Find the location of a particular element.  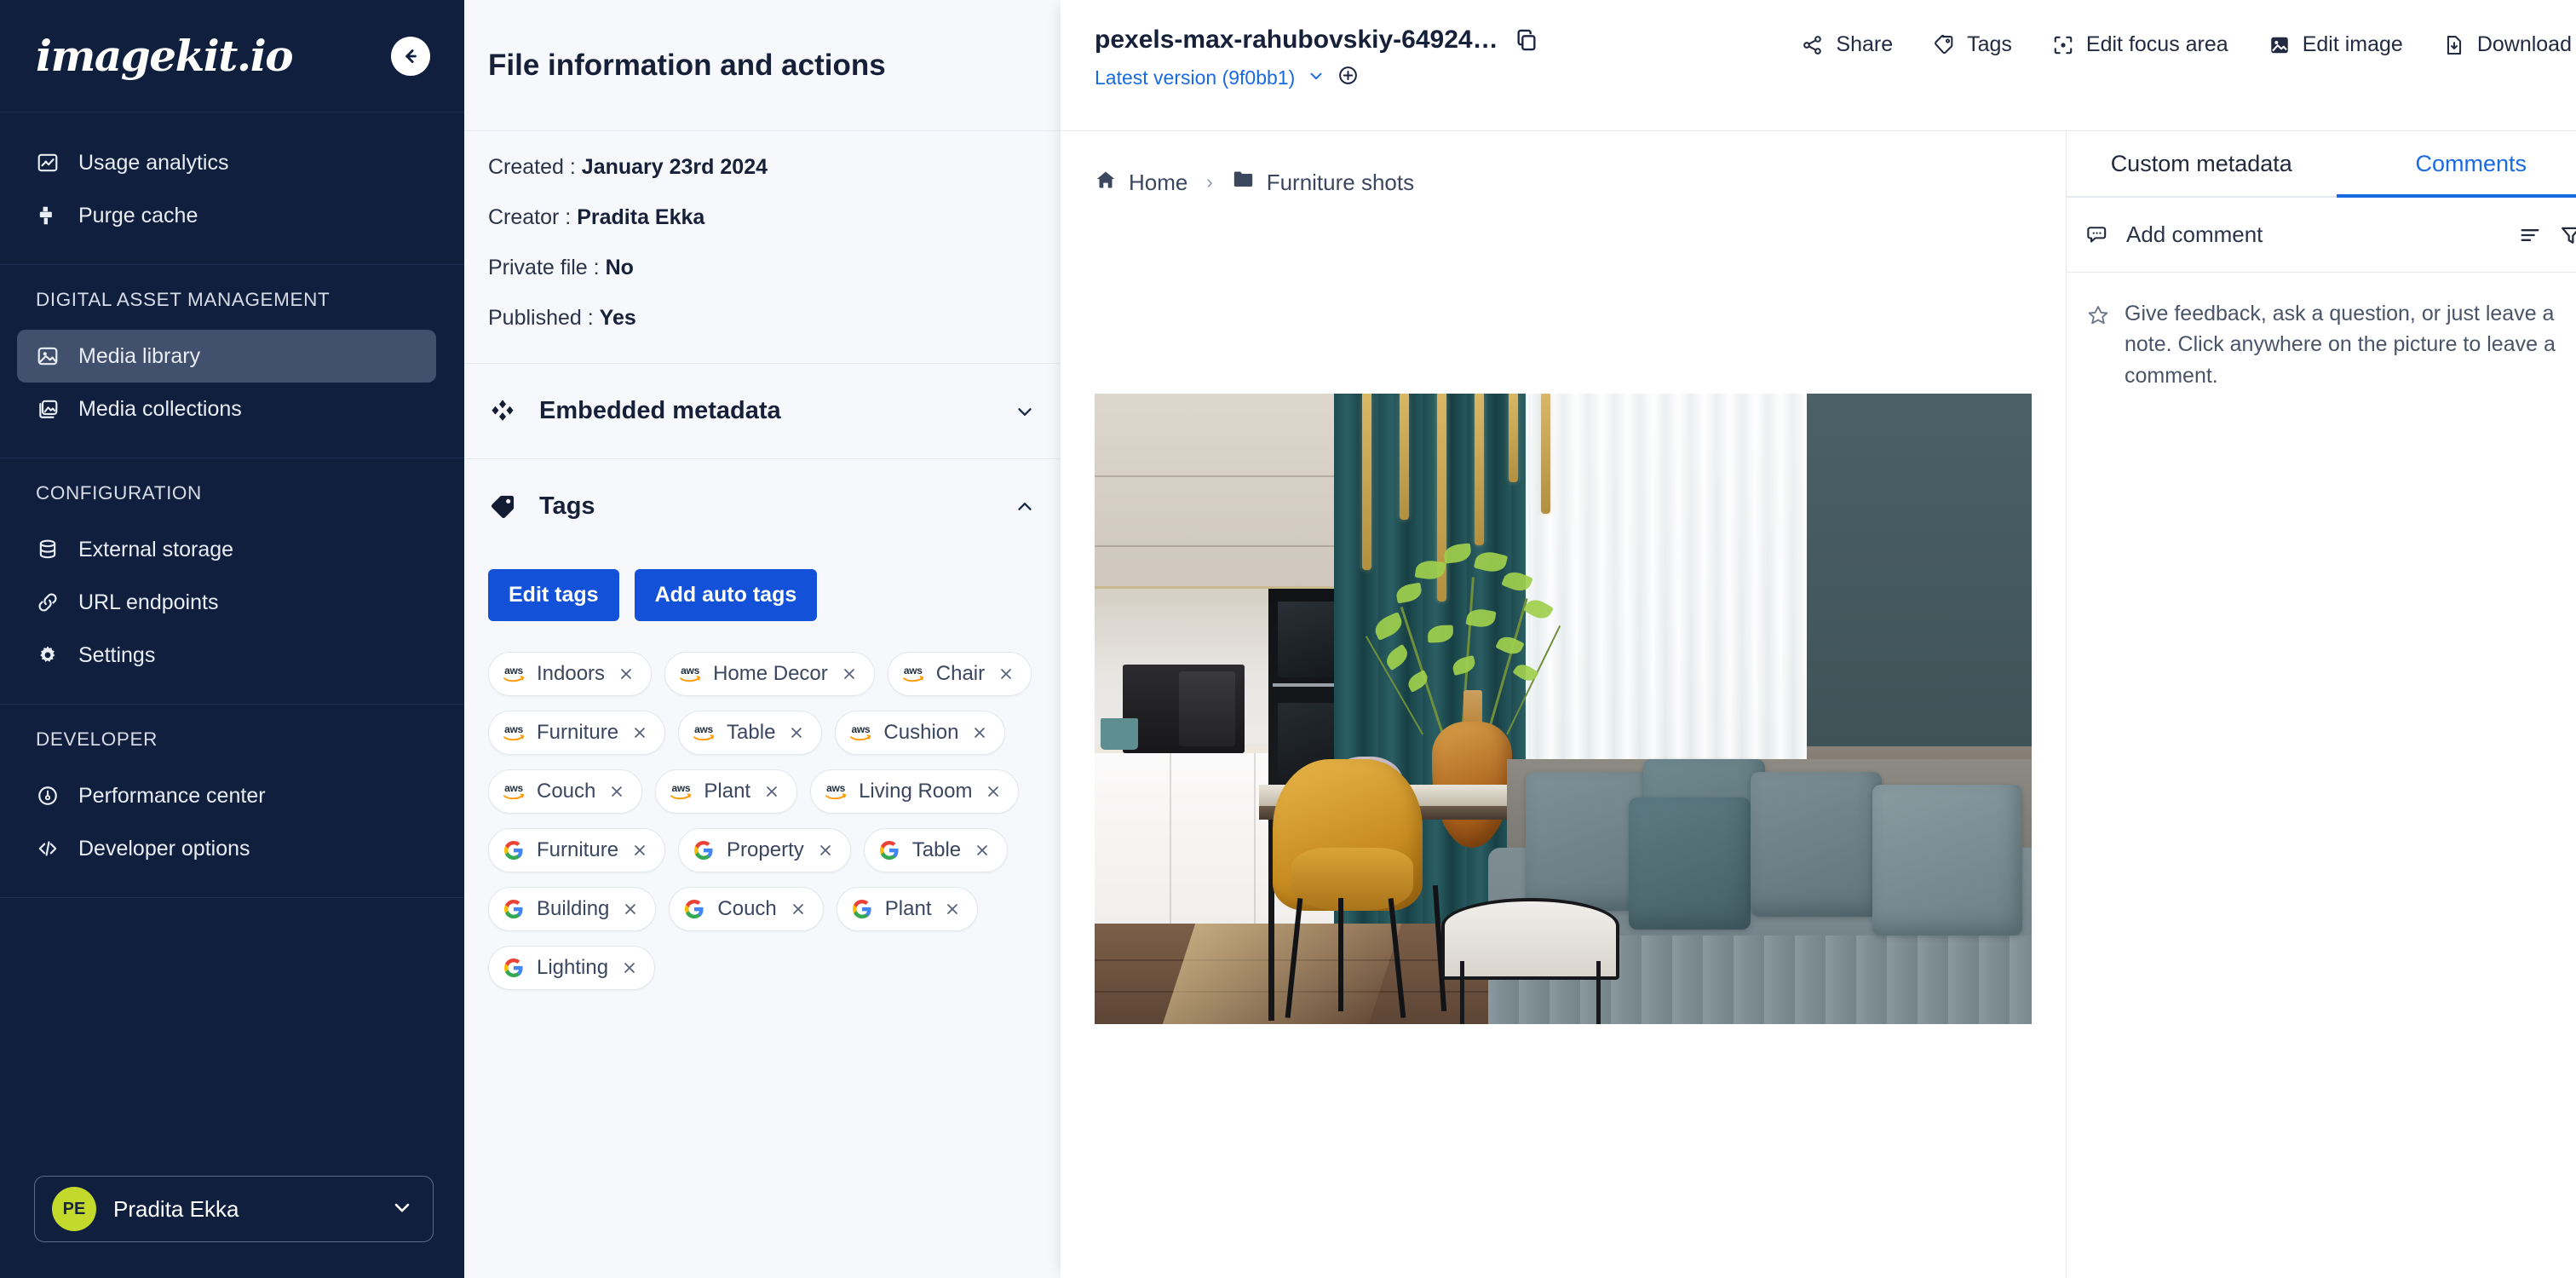

share-icon is located at coordinates (1813, 45).